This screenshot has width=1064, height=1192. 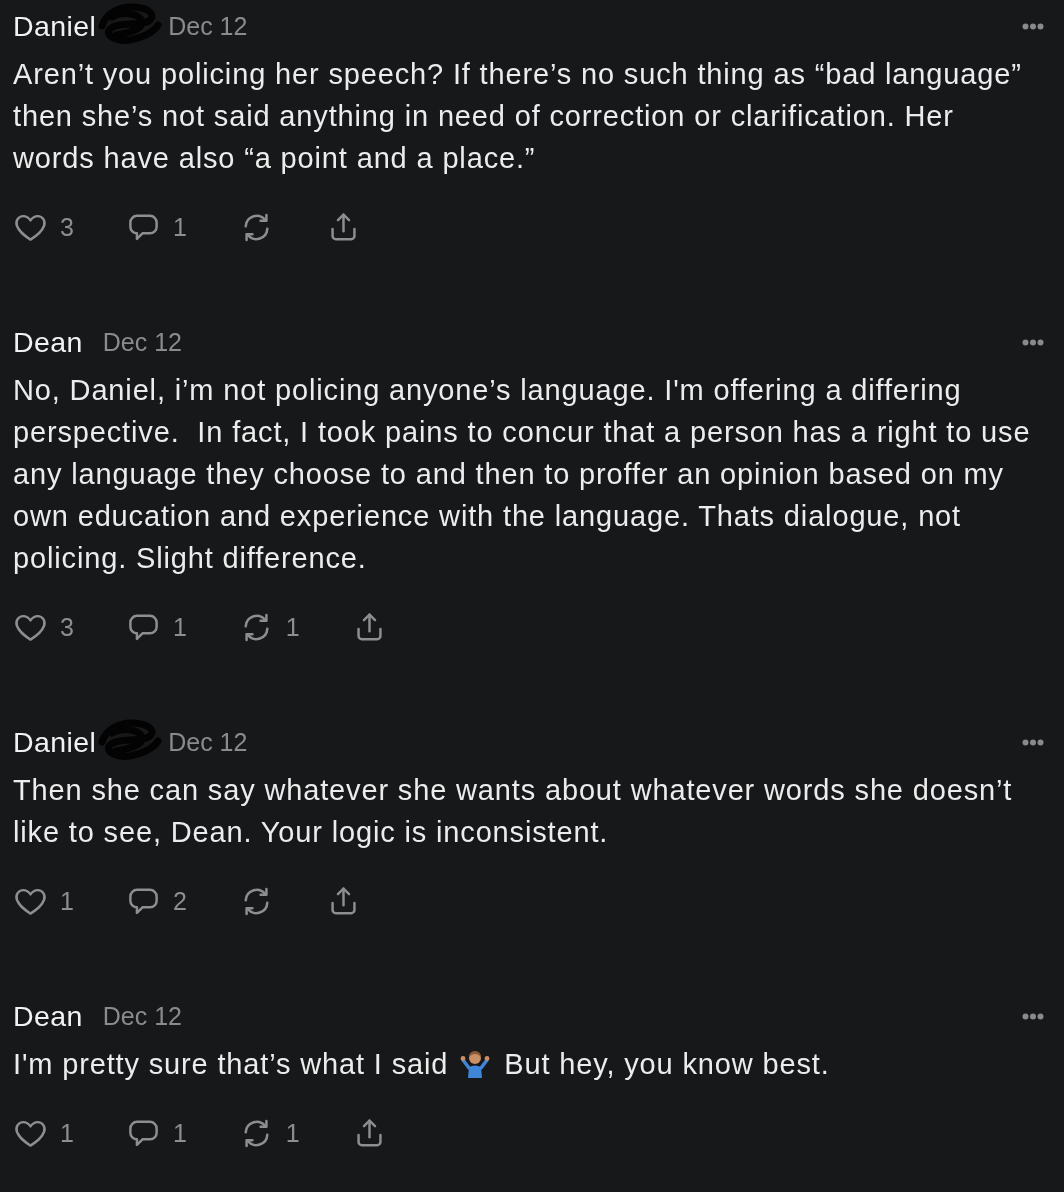 What do you see at coordinates (231, 1064) in the screenshot?
I see `comment-text: I'm pretty sure that’s what I said` at bounding box center [231, 1064].